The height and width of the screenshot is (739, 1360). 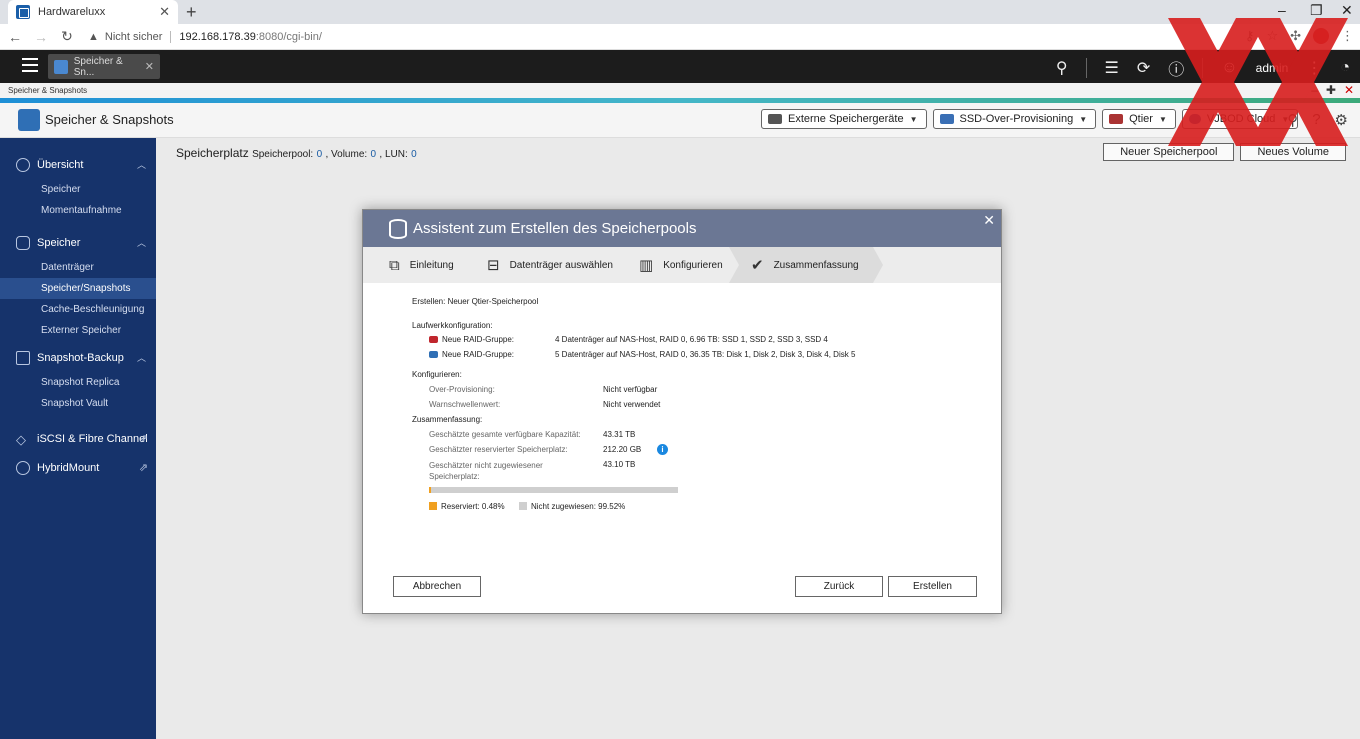 What do you see at coordinates (93, 12) in the screenshot?
I see `browser-tab: Hardwareluxx ✕` at bounding box center [93, 12].